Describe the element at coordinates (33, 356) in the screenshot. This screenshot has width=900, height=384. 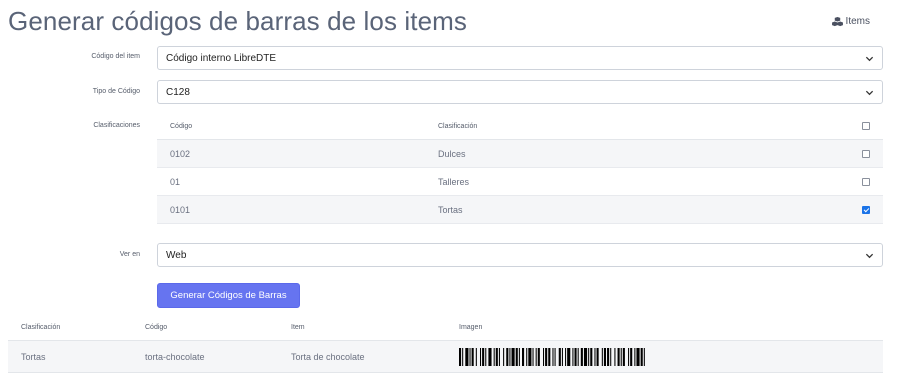
I see `result-clasificacion: Tortas` at that location.